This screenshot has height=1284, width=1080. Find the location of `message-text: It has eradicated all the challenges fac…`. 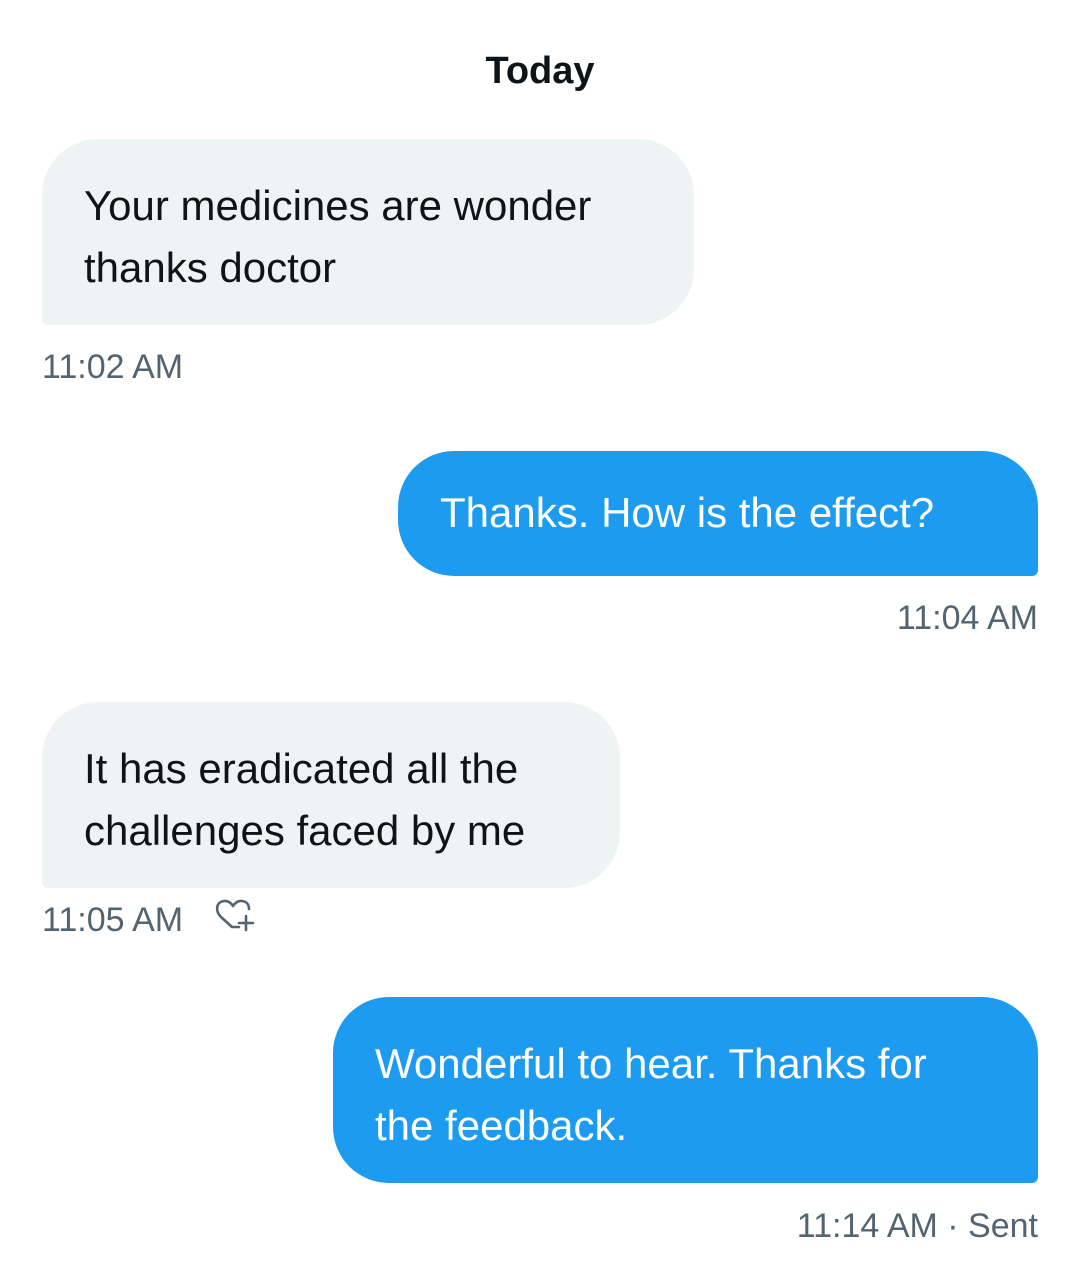

message-text: It has eradicated all the challenges fac… is located at coordinates (305, 799).